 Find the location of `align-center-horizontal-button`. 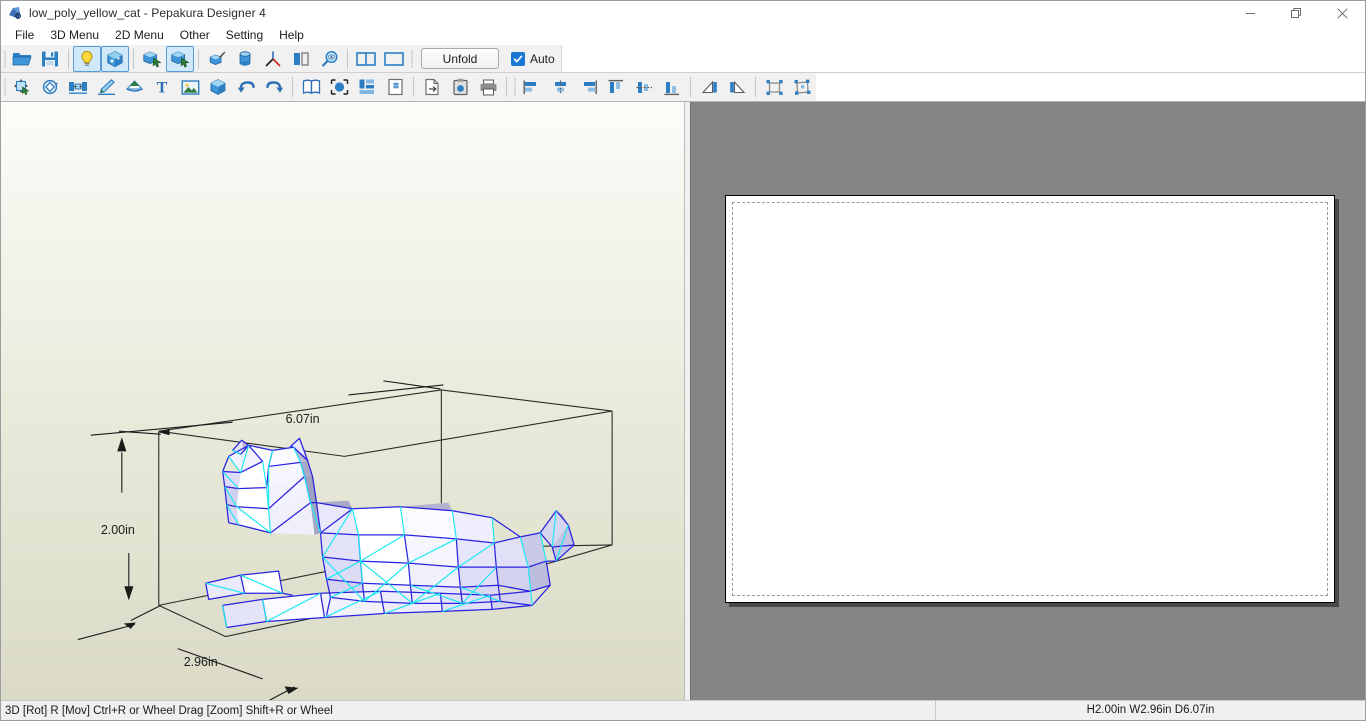

align-center-horizontal-button is located at coordinates (560, 87).